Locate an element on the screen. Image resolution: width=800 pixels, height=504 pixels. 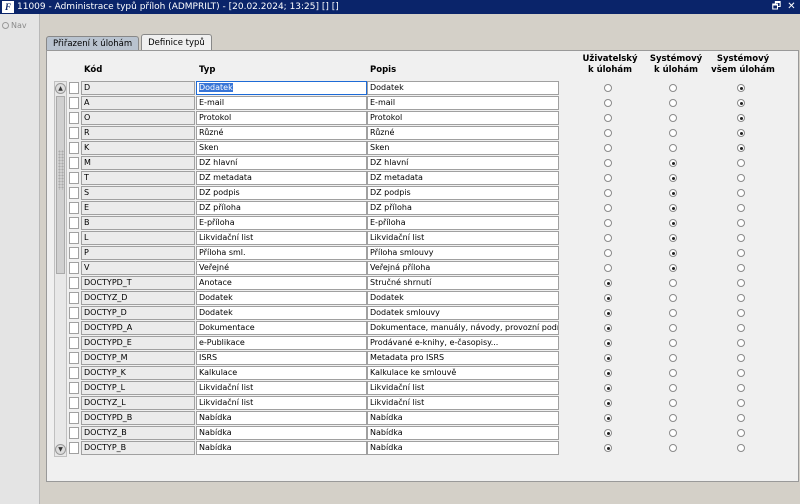
cell-popis: Dodatek smlouvy is located at coordinates (463, 313).